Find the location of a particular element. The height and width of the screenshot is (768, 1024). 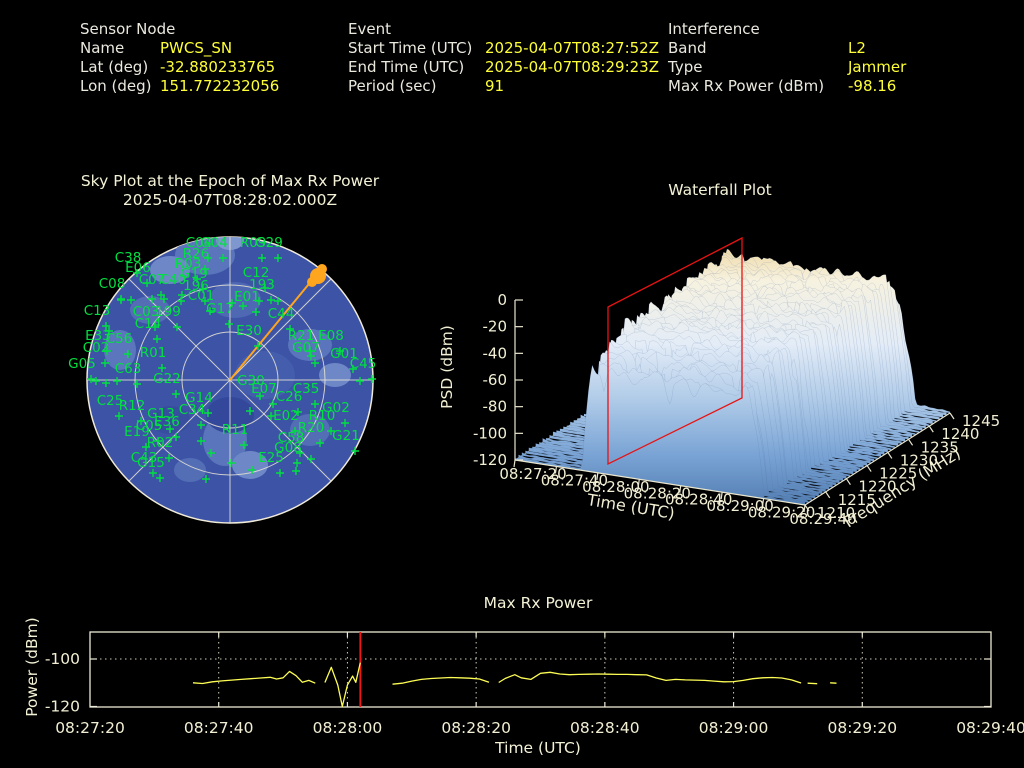

satellite-label: E08 is located at coordinates (331, 336).